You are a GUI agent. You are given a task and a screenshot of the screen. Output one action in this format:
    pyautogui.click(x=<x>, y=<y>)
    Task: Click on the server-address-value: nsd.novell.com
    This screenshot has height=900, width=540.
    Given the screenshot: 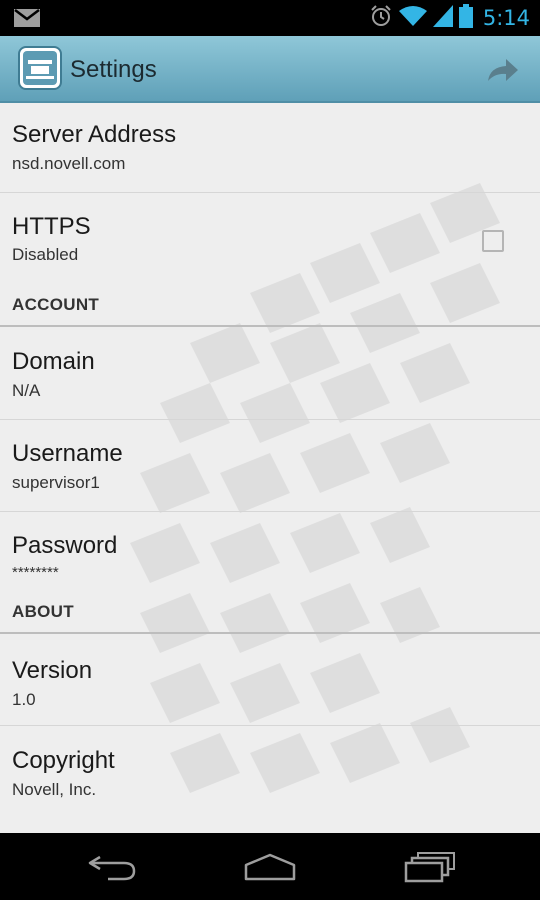 What is the action you would take?
    pyautogui.click(x=69, y=163)
    